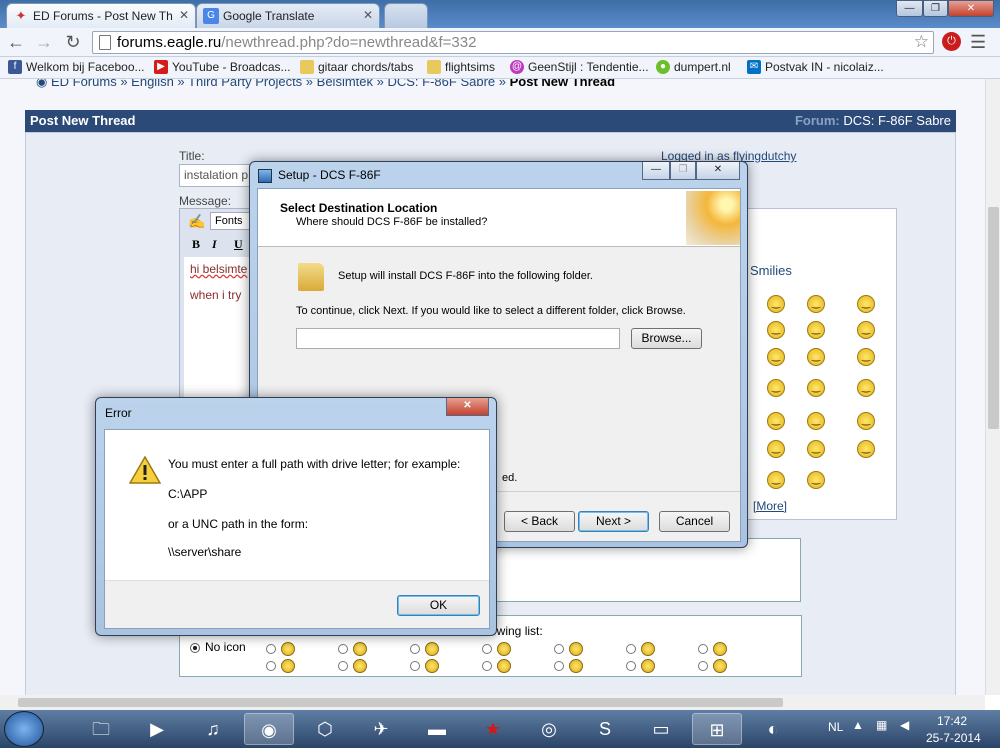  What do you see at coordinates (978, 42) in the screenshot?
I see `menu-icon: ☰` at bounding box center [978, 42].